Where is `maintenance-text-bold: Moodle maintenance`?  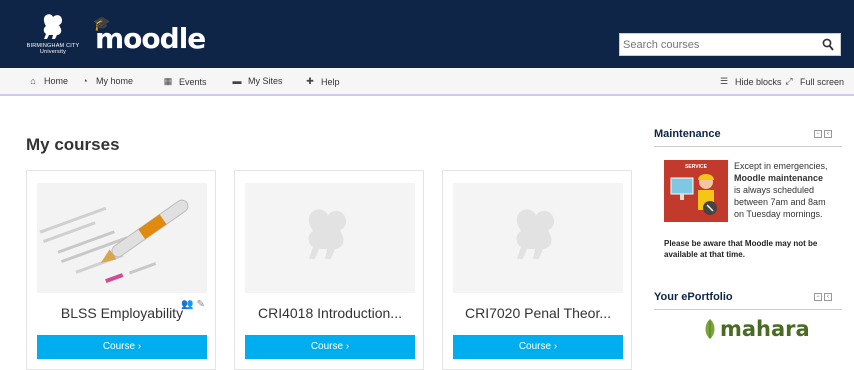
maintenance-text-bold: Moodle maintenance is located at coordinates (779, 178).